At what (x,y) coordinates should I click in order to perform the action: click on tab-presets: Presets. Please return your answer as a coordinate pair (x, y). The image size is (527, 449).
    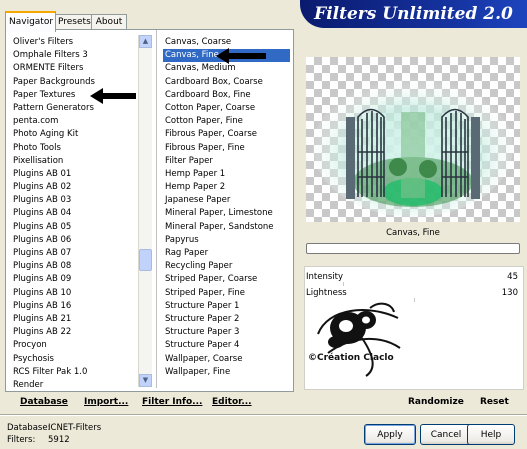
    Looking at the image, I should click on (74, 22).